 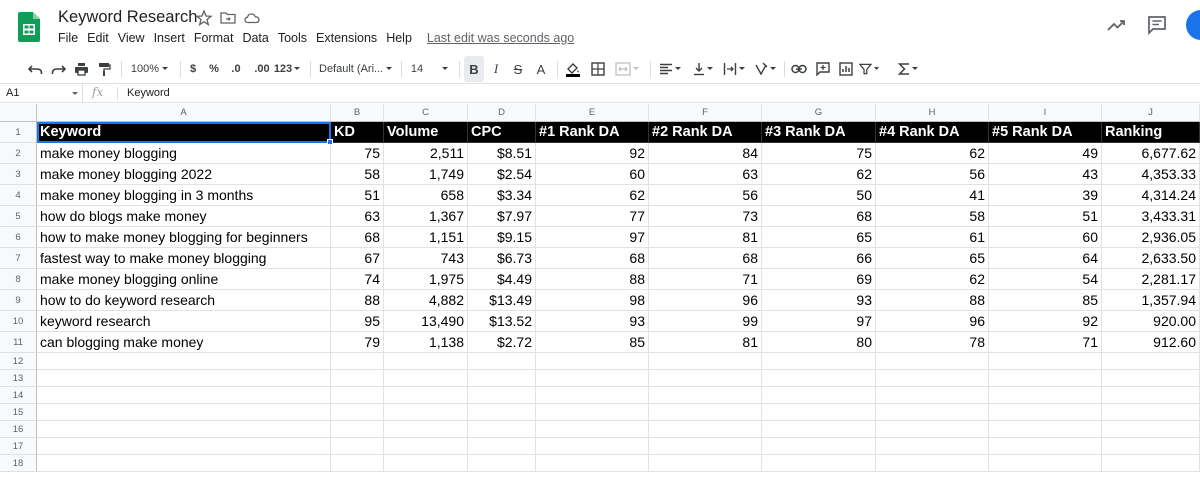 I want to click on functions-button, so click(x=909, y=69).